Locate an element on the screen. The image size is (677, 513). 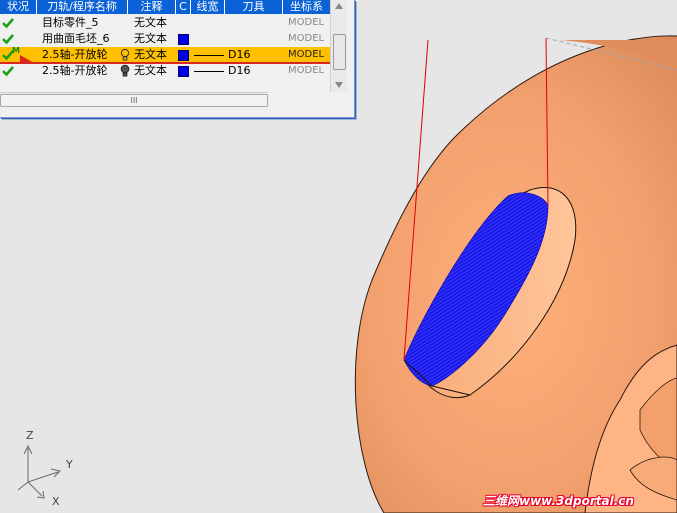
row-name: 目标零件_5 is located at coordinates (70, 22).